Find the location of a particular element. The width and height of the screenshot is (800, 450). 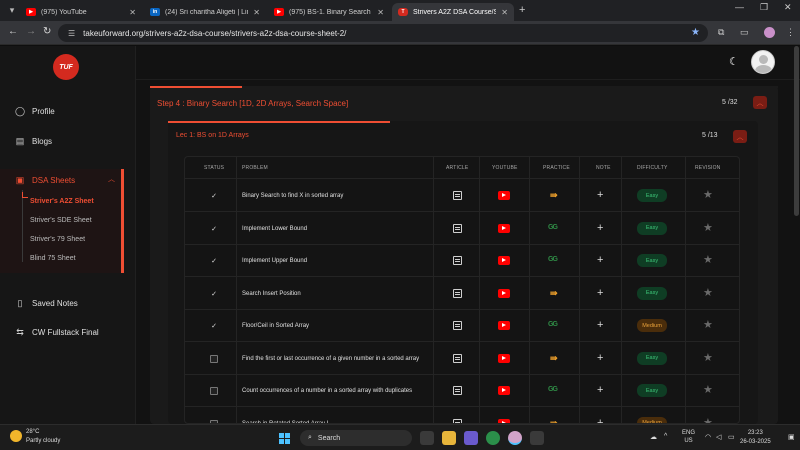

tab-youtube: ▶ (975) YouTube ✕ is located at coordinates (81, 12).